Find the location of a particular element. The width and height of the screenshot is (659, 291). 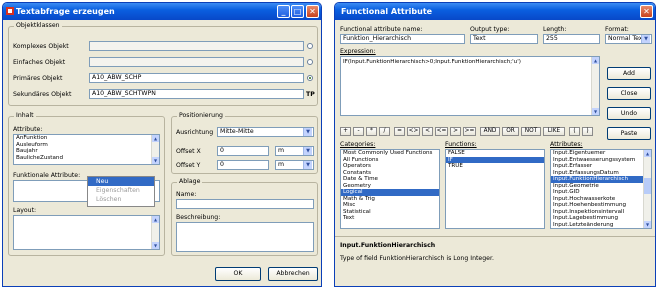

primaeres-objekt-label: Primäres Objekt is located at coordinates (38, 78).